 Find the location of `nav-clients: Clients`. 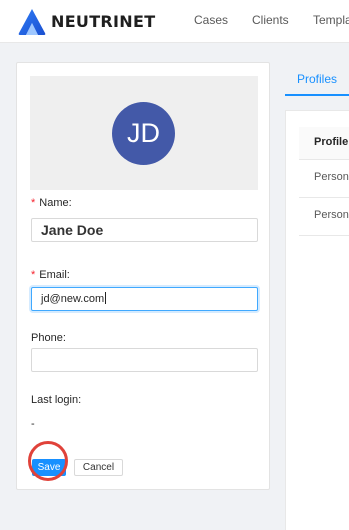

nav-clients: Clients is located at coordinates (270, 20).